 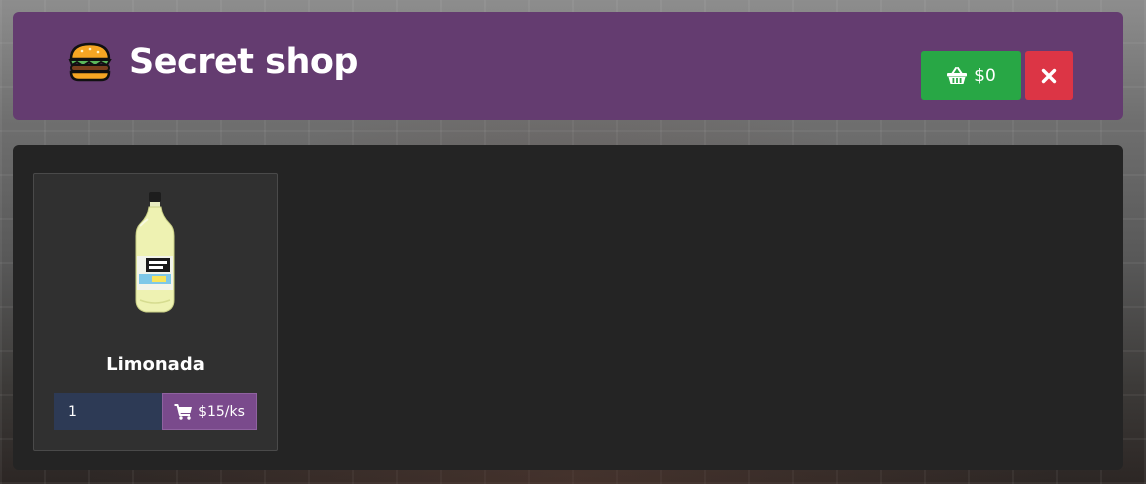 I want to click on product-card: Limonada $15/ks, so click(x=155, y=312).